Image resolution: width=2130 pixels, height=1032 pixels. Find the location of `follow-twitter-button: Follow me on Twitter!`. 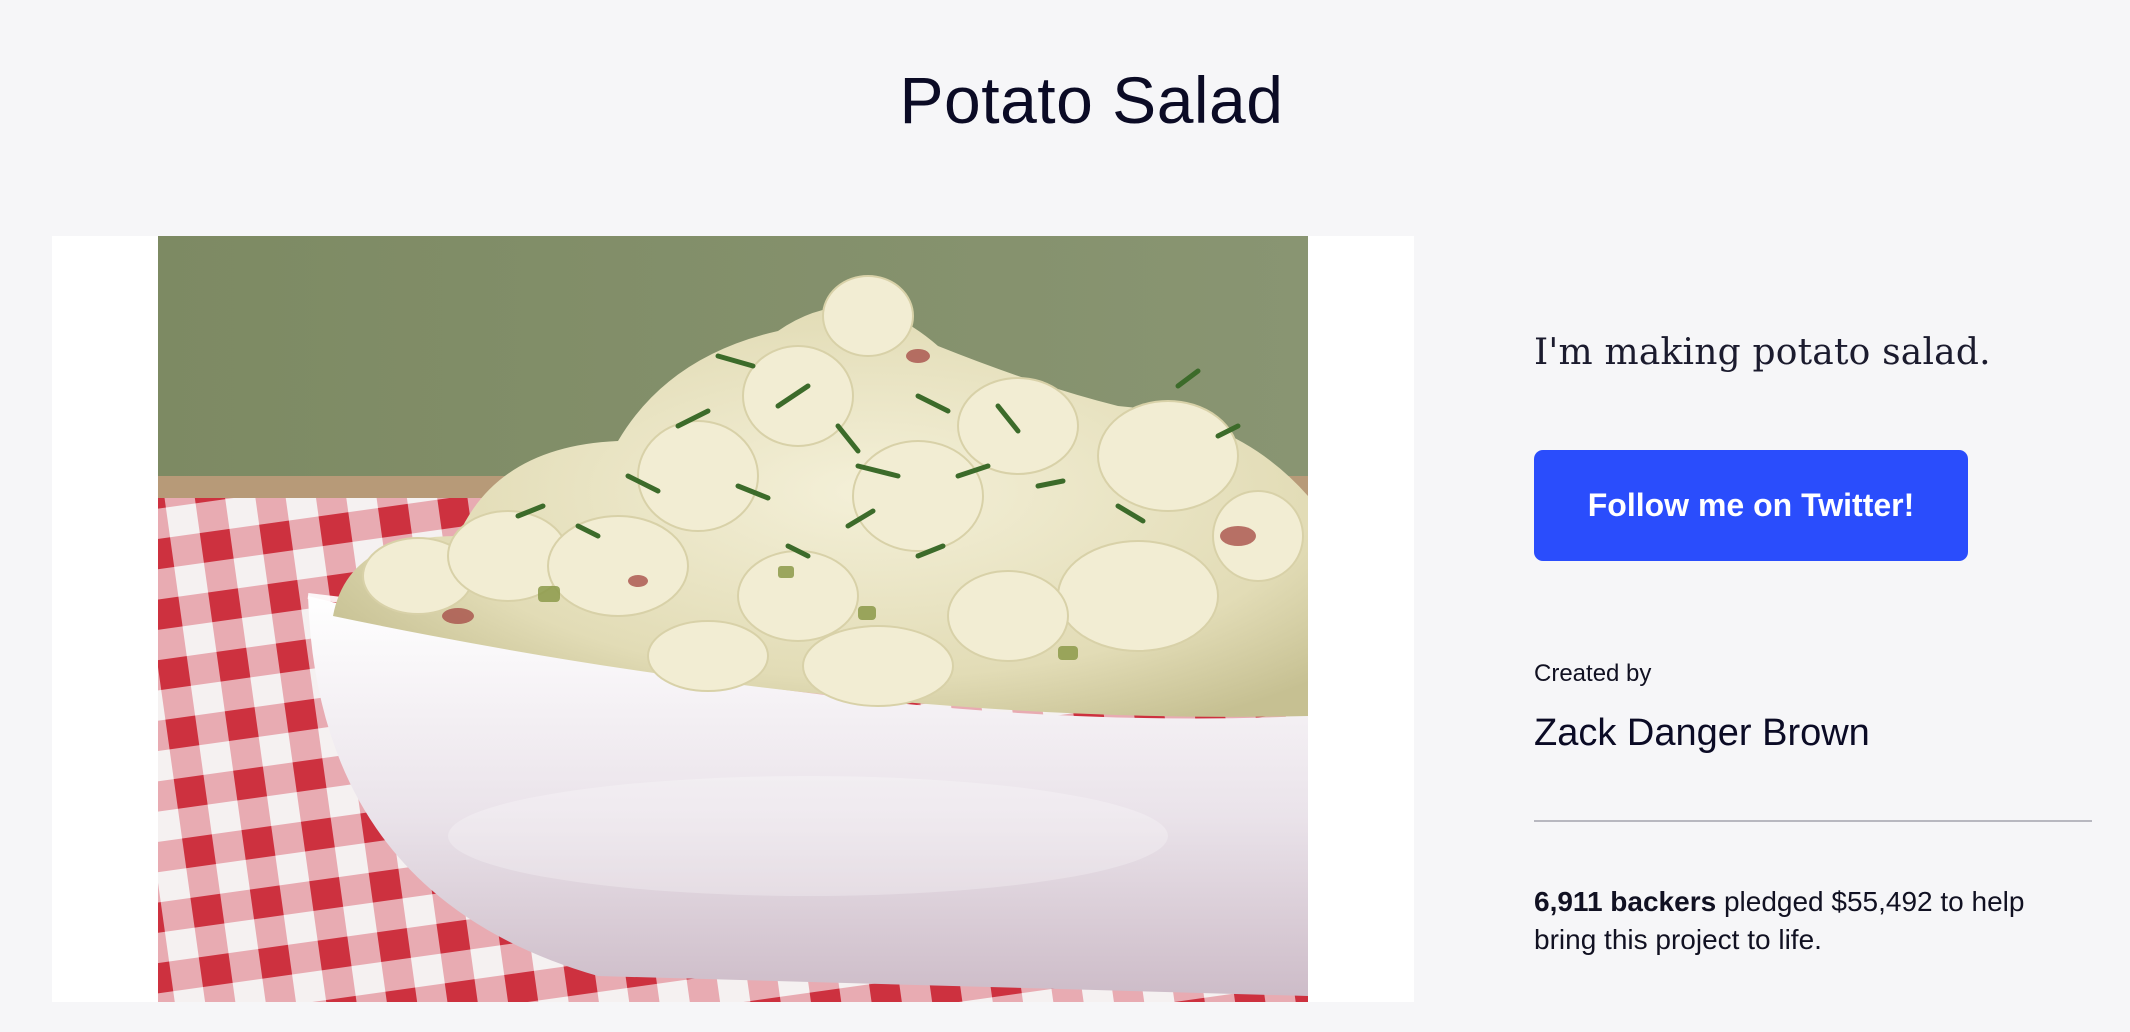

follow-twitter-button: Follow me on Twitter! is located at coordinates (1751, 505).